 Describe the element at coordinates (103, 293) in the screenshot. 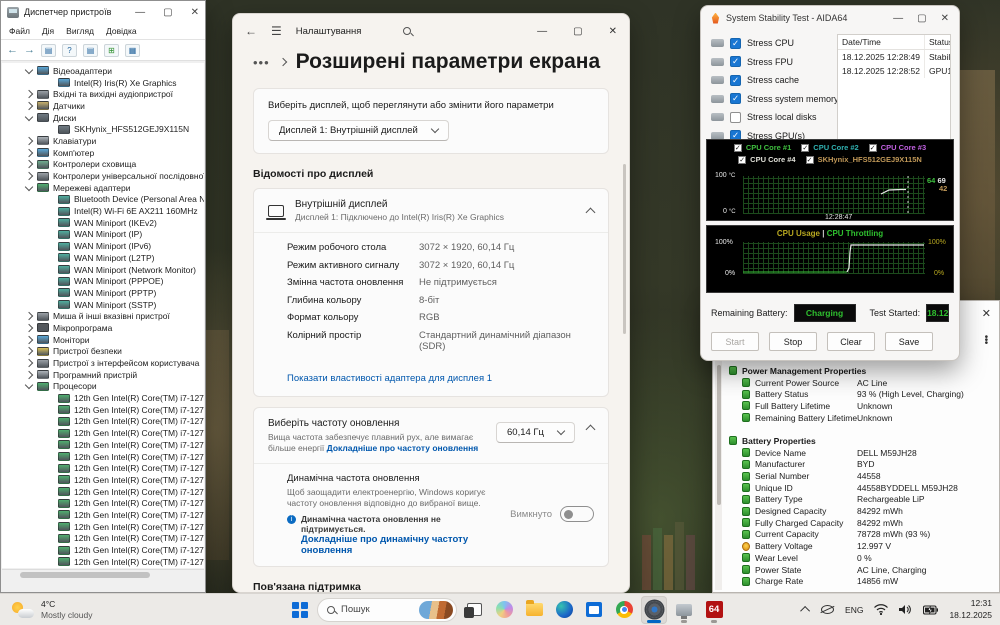

I see `tree-item: WAN Miniport (PPTP)` at that location.